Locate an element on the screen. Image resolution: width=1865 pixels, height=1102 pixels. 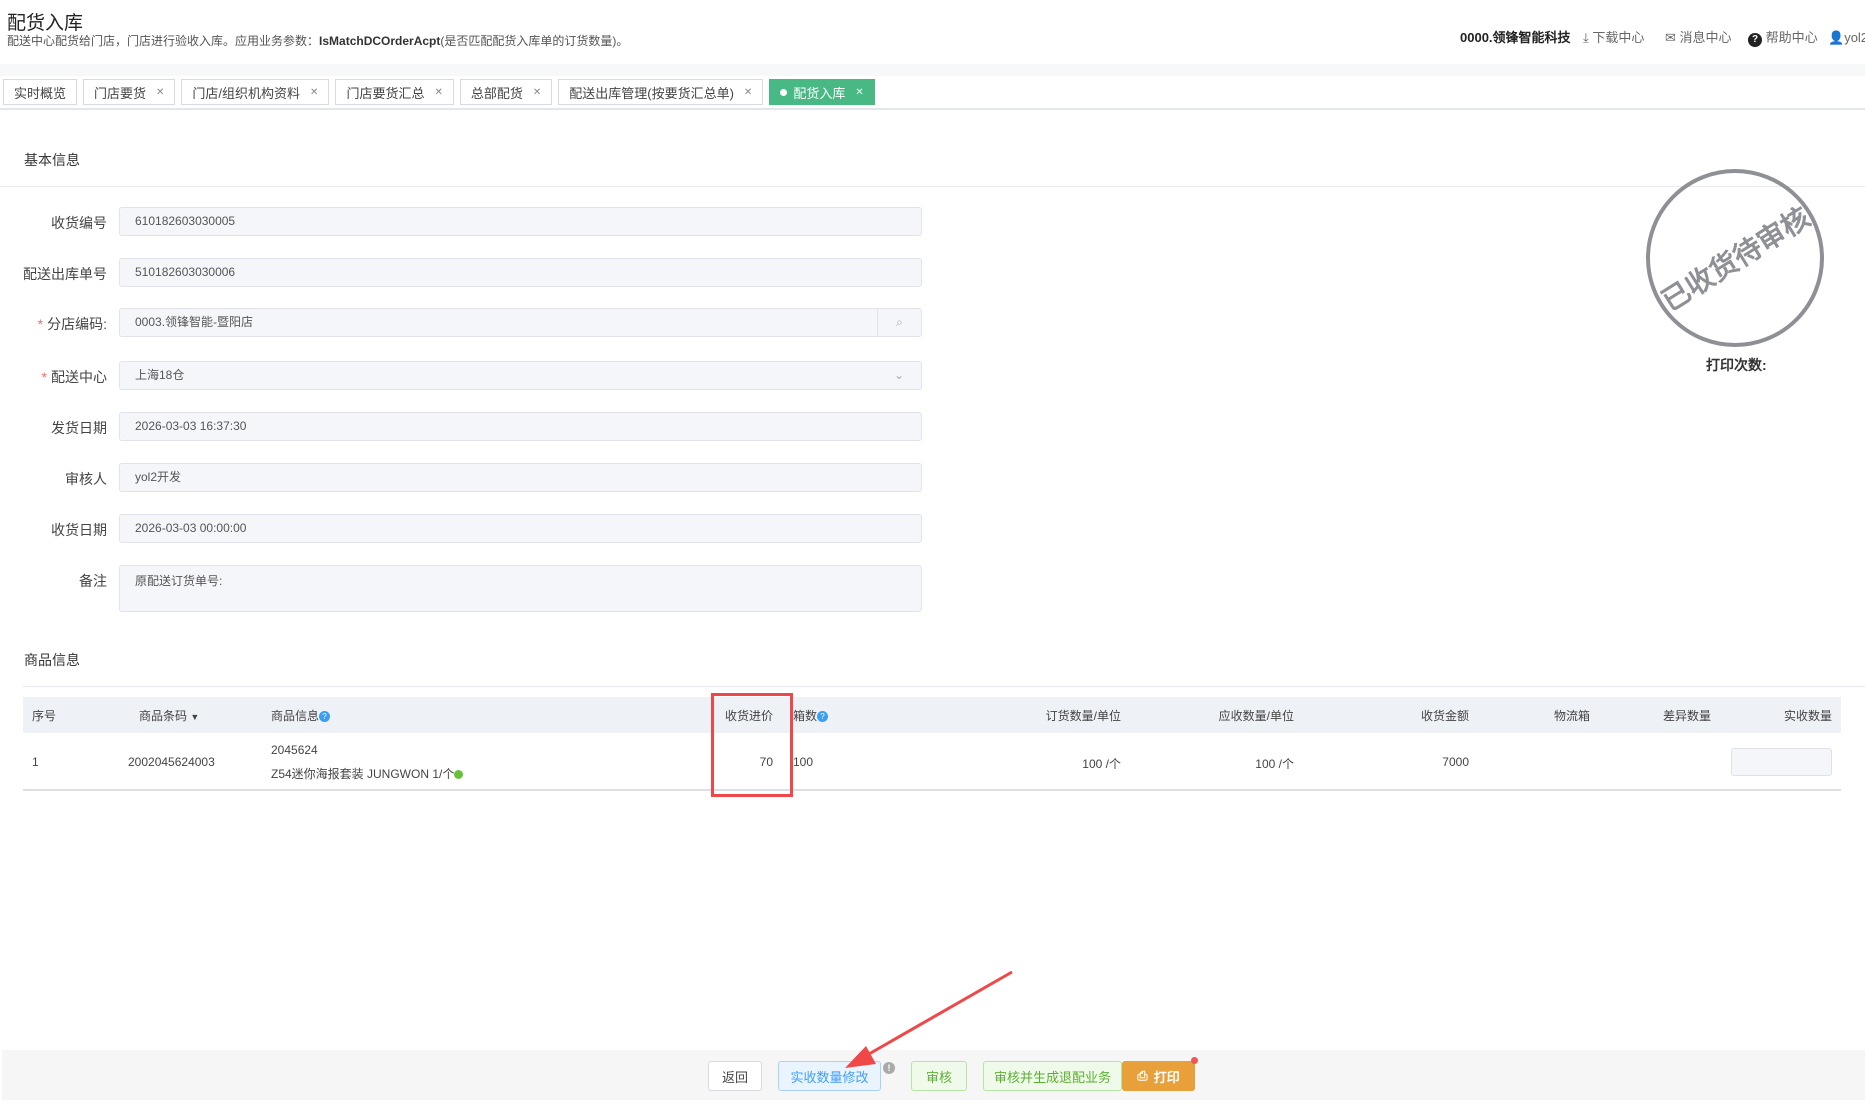
divider is located at coordinates (944, 686).